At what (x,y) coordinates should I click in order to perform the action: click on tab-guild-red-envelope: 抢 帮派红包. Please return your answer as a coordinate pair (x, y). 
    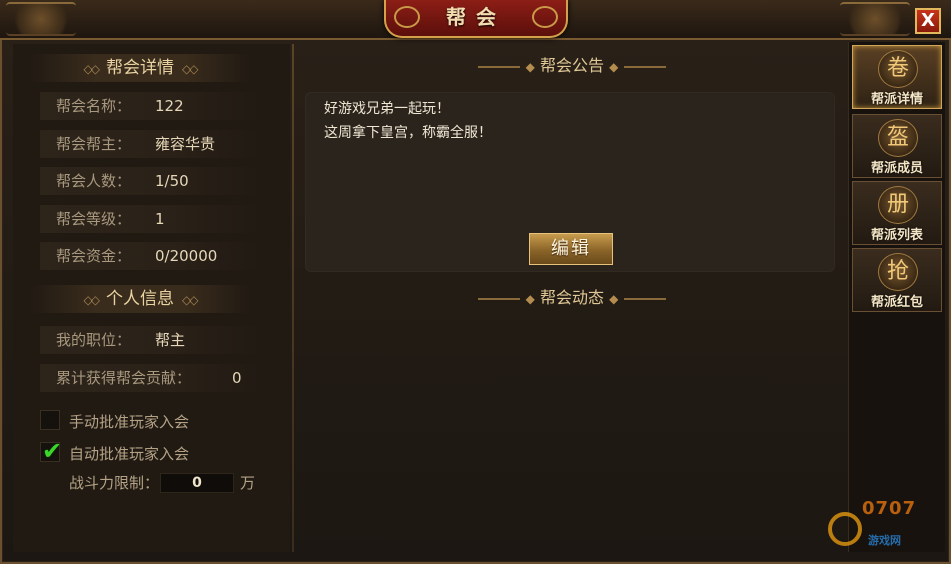
    Looking at the image, I should click on (897, 280).